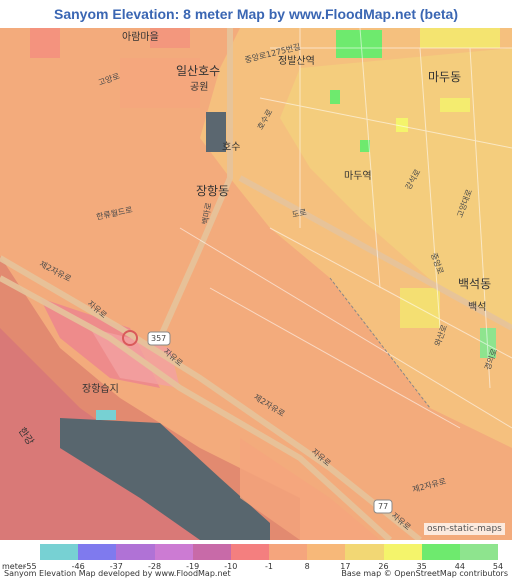 The width and height of the screenshot is (512, 582). Describe the element at coordinates (140, 37) in the screenshot. I see `label-arambaeum: 아람마을` at that location.